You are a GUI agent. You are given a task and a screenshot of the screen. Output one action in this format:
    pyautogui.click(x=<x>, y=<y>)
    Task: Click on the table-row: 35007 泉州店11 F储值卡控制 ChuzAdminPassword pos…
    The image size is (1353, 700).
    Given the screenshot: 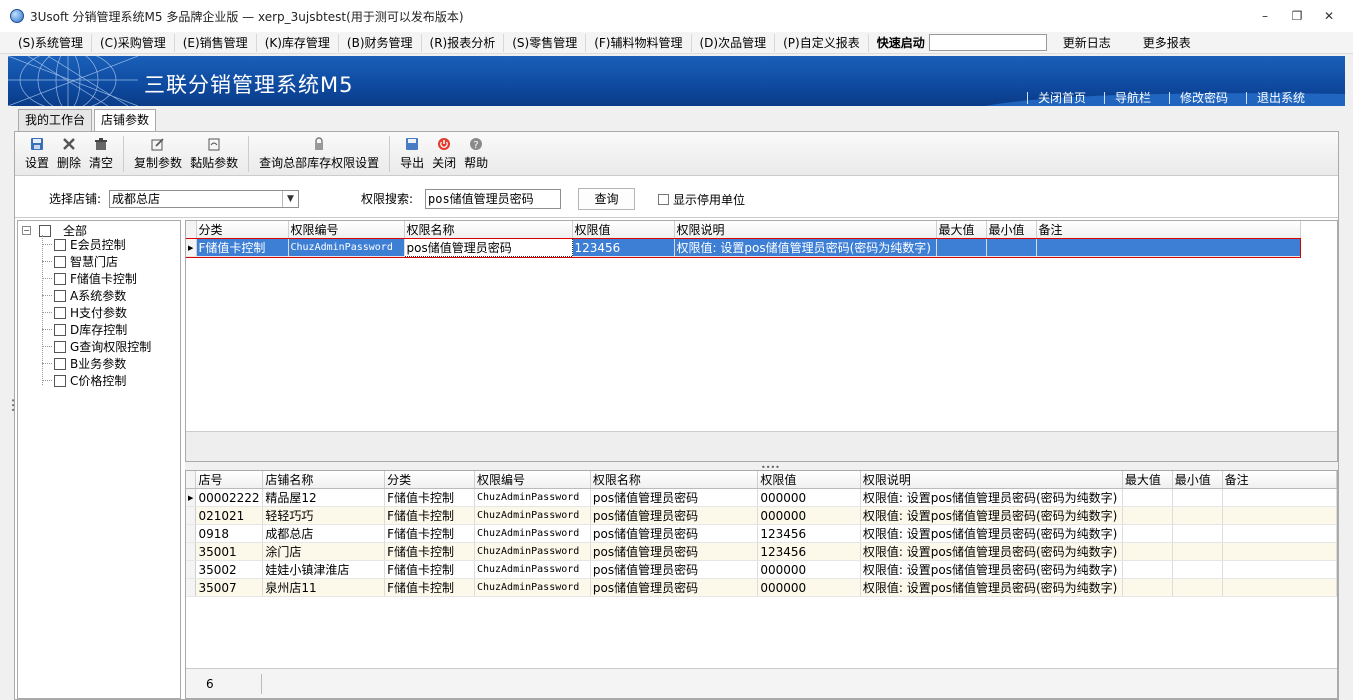 What is the action you would take?
    pyautogui.click(x=761, y=587)
    